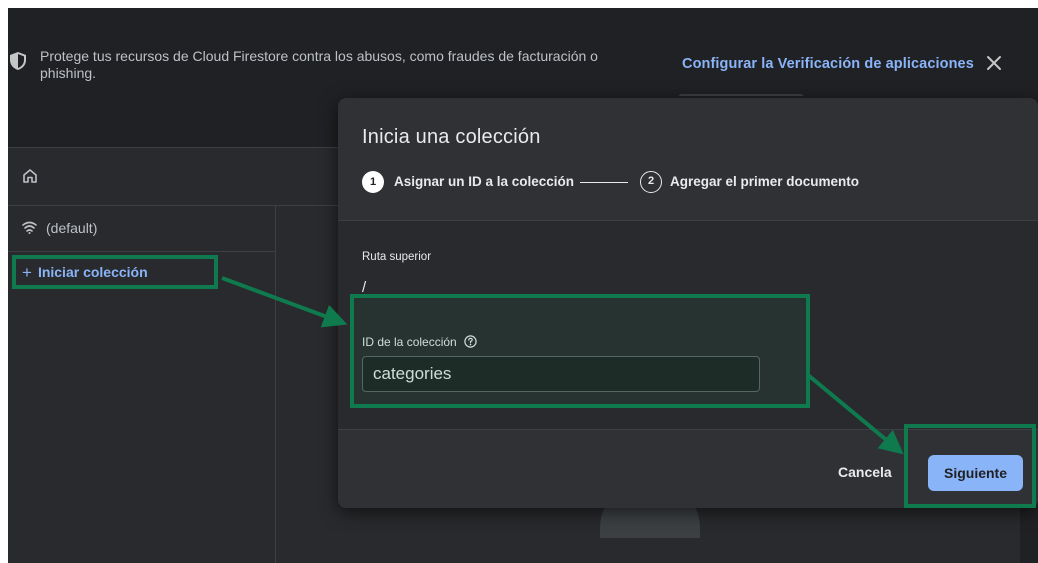  What do you see at coordinates (451, 137) in the screenshot?
I see `dialog-title: Inicia una colección` at bounding box center [451, 137].